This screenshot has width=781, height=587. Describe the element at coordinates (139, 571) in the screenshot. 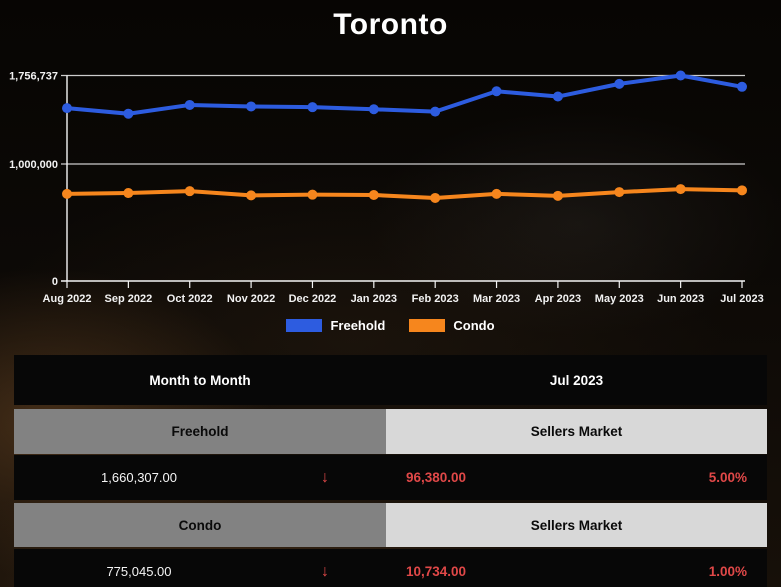

I see `condo-price: 775,045.00` at that location.